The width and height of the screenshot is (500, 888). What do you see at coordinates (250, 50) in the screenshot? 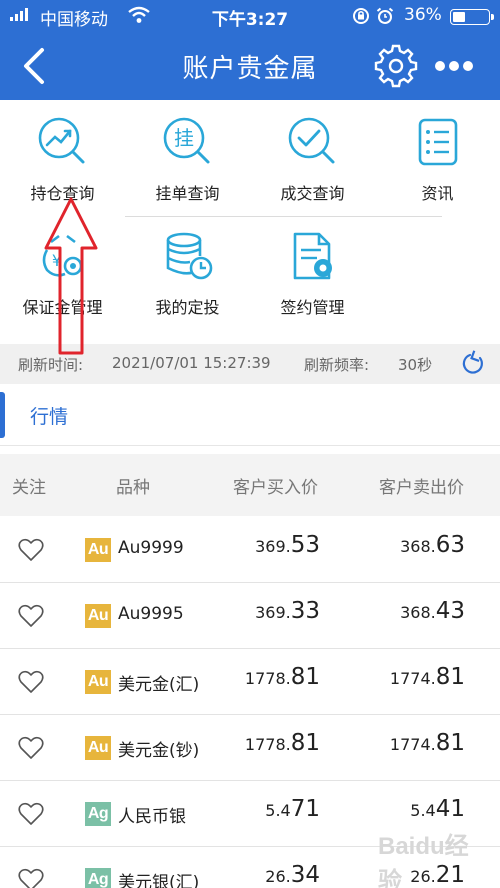
I see `top-header: 中国移动 下午3:27 36% 账户贵金属` at bounding box center [250, 50].